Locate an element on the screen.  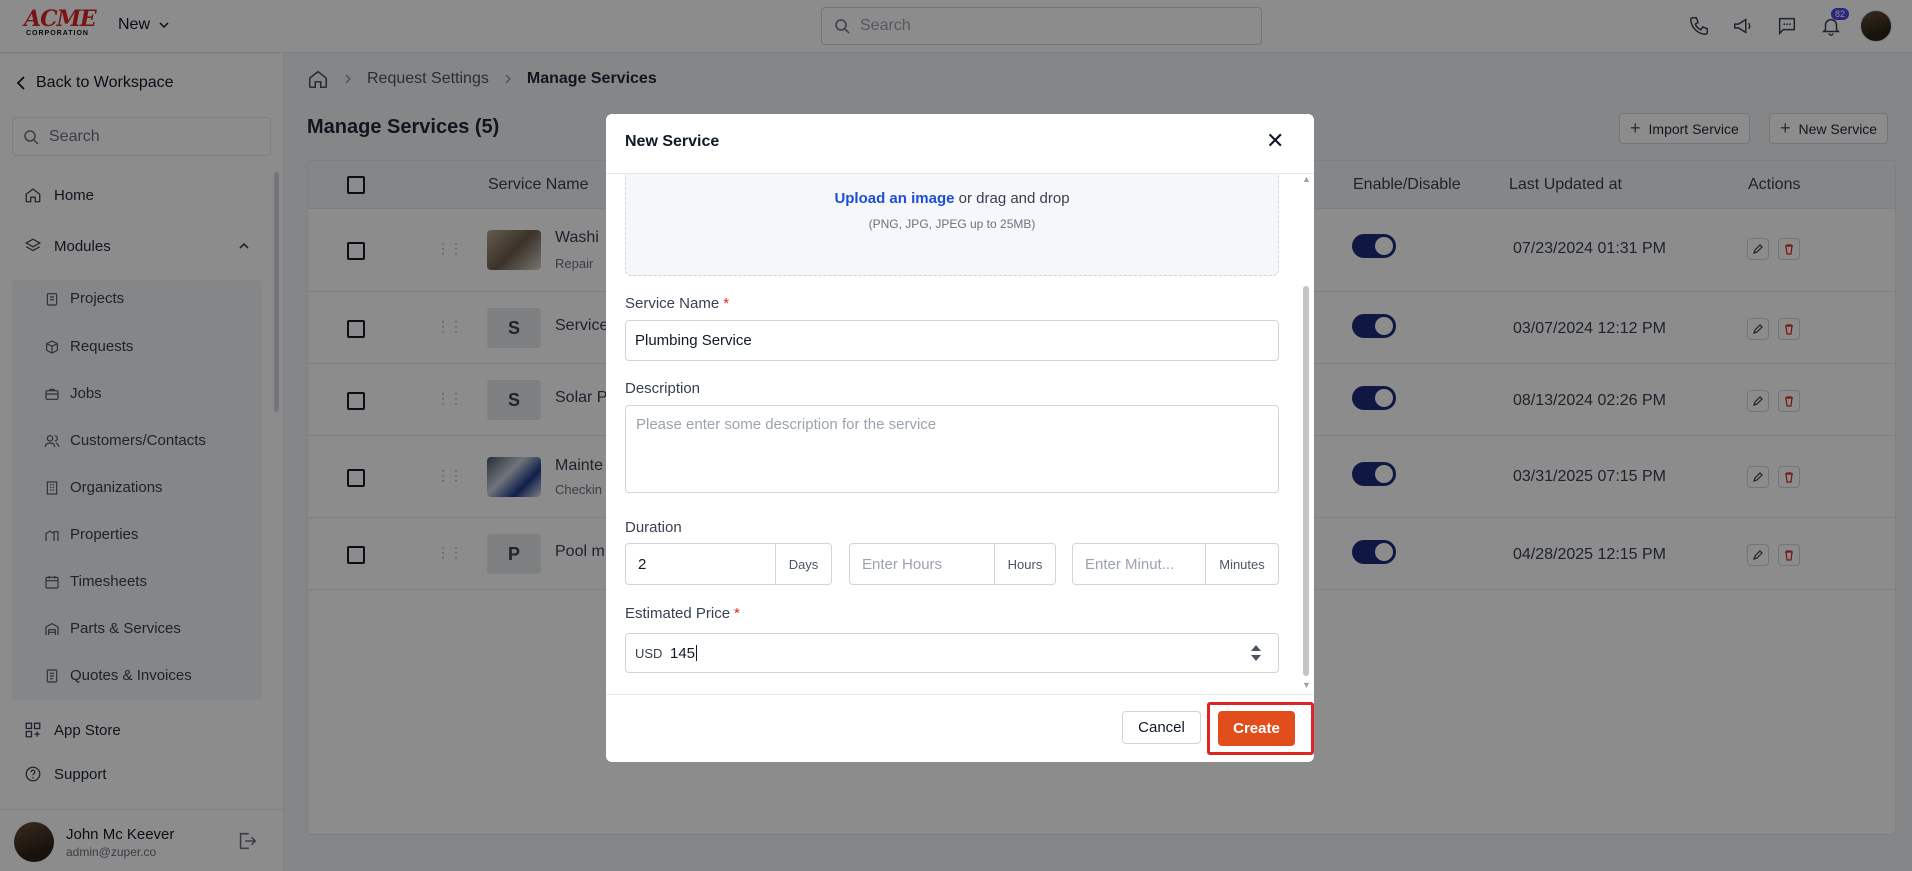
upload-image-link: Upload an image is located at coordinates (894, 198).